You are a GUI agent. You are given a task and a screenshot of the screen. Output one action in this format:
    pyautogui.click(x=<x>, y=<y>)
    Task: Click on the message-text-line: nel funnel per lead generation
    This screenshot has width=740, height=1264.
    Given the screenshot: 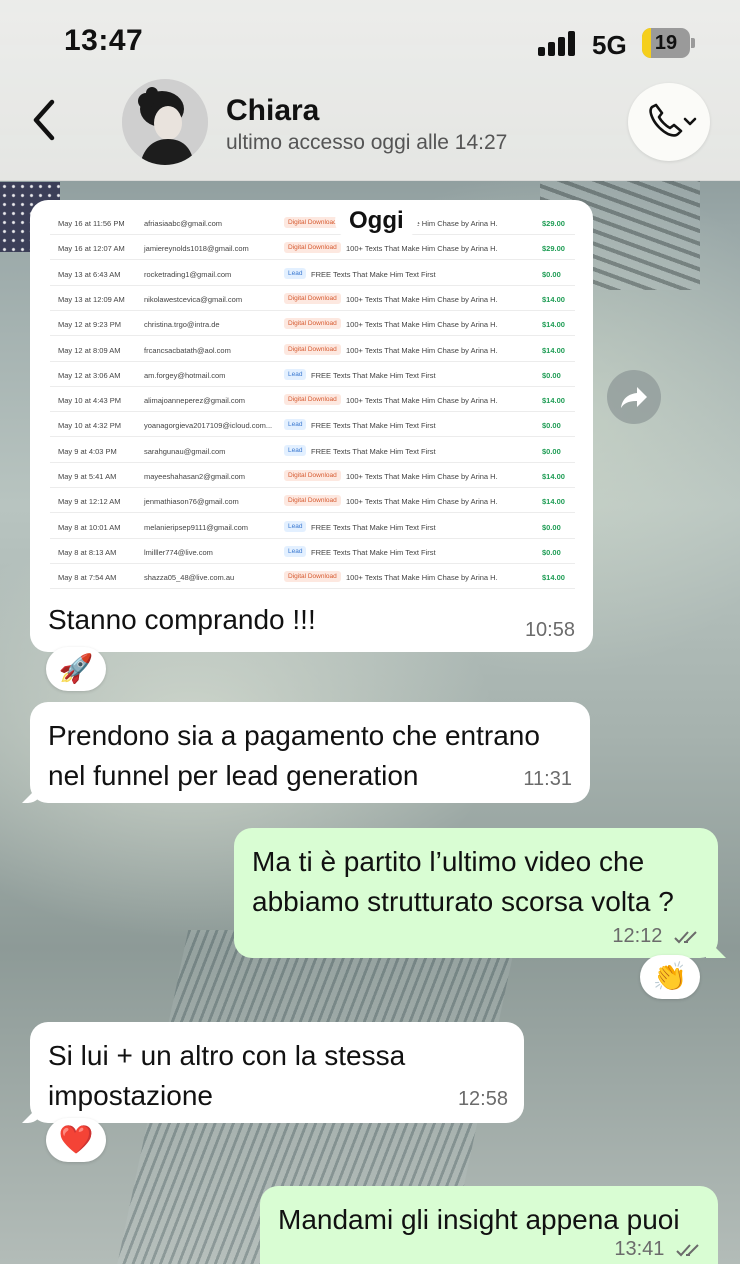 What is the action you would take?
    pyautogui.click(x=233, y=775)
    